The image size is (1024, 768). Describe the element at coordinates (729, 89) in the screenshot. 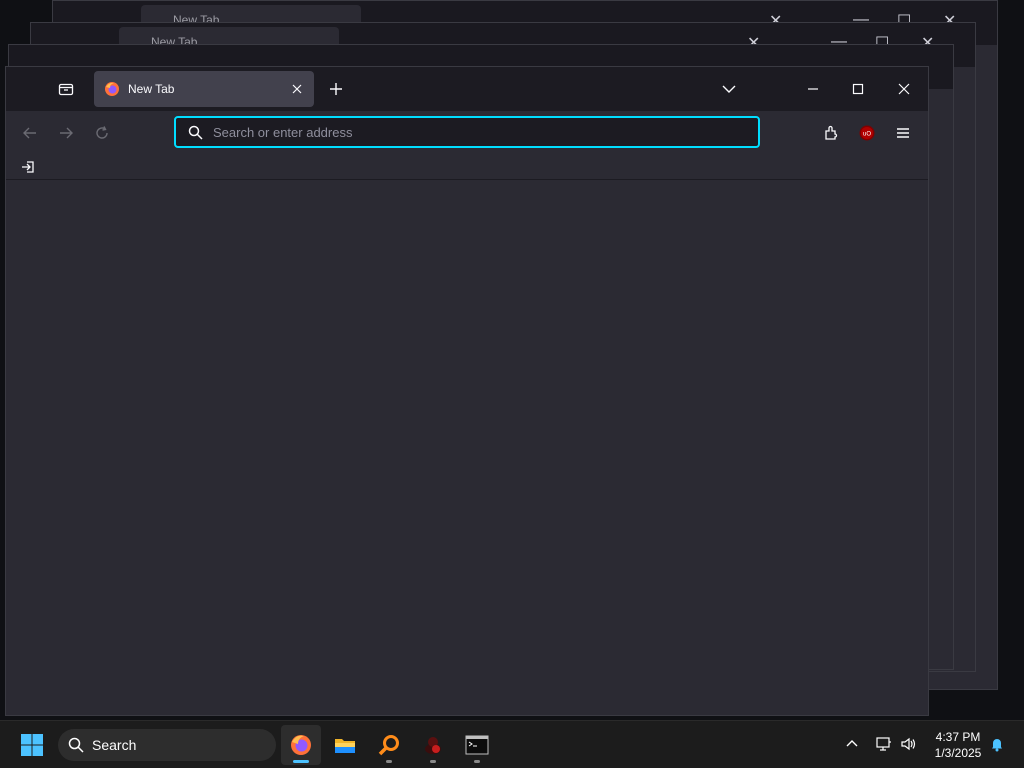

I see `list-all-tabs-icon` at that location.